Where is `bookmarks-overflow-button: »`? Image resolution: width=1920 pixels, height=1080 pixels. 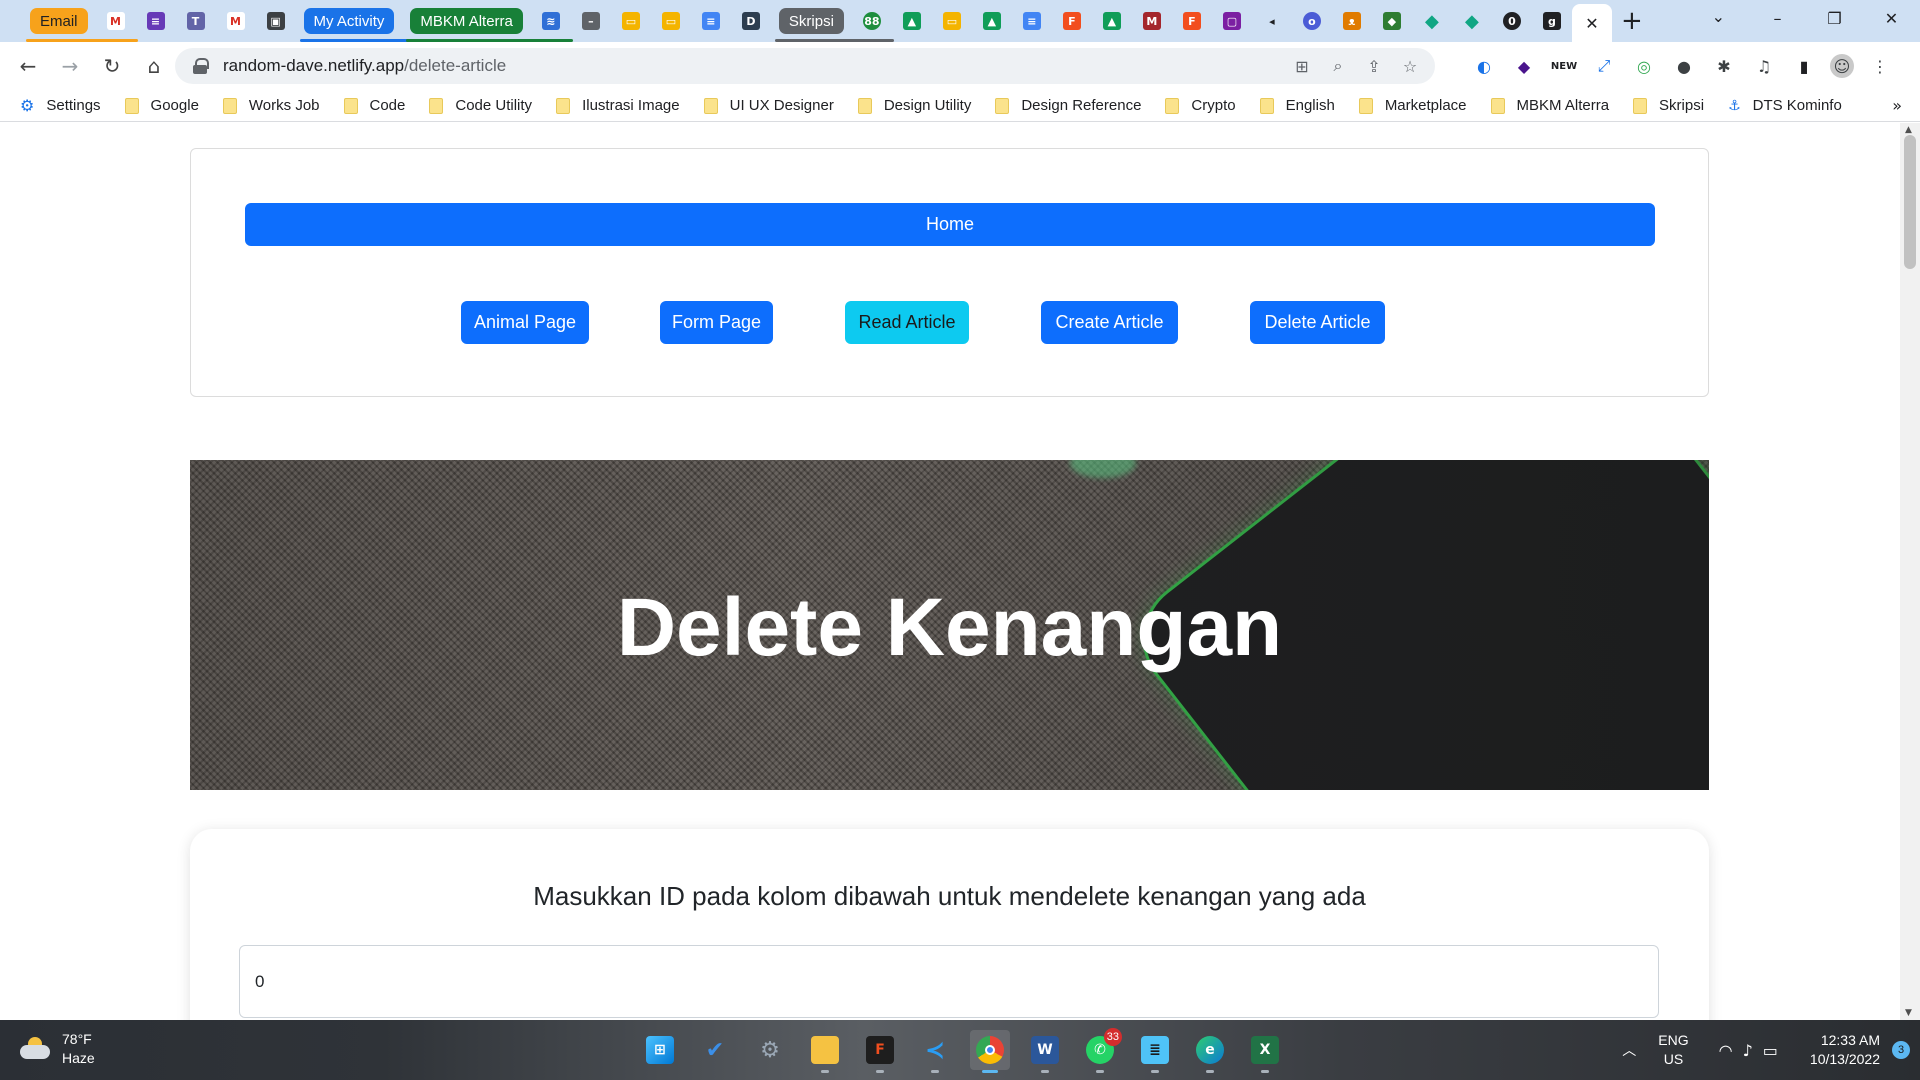
bookmarks-overflow-button: » is located at coordinates (1897, 105).